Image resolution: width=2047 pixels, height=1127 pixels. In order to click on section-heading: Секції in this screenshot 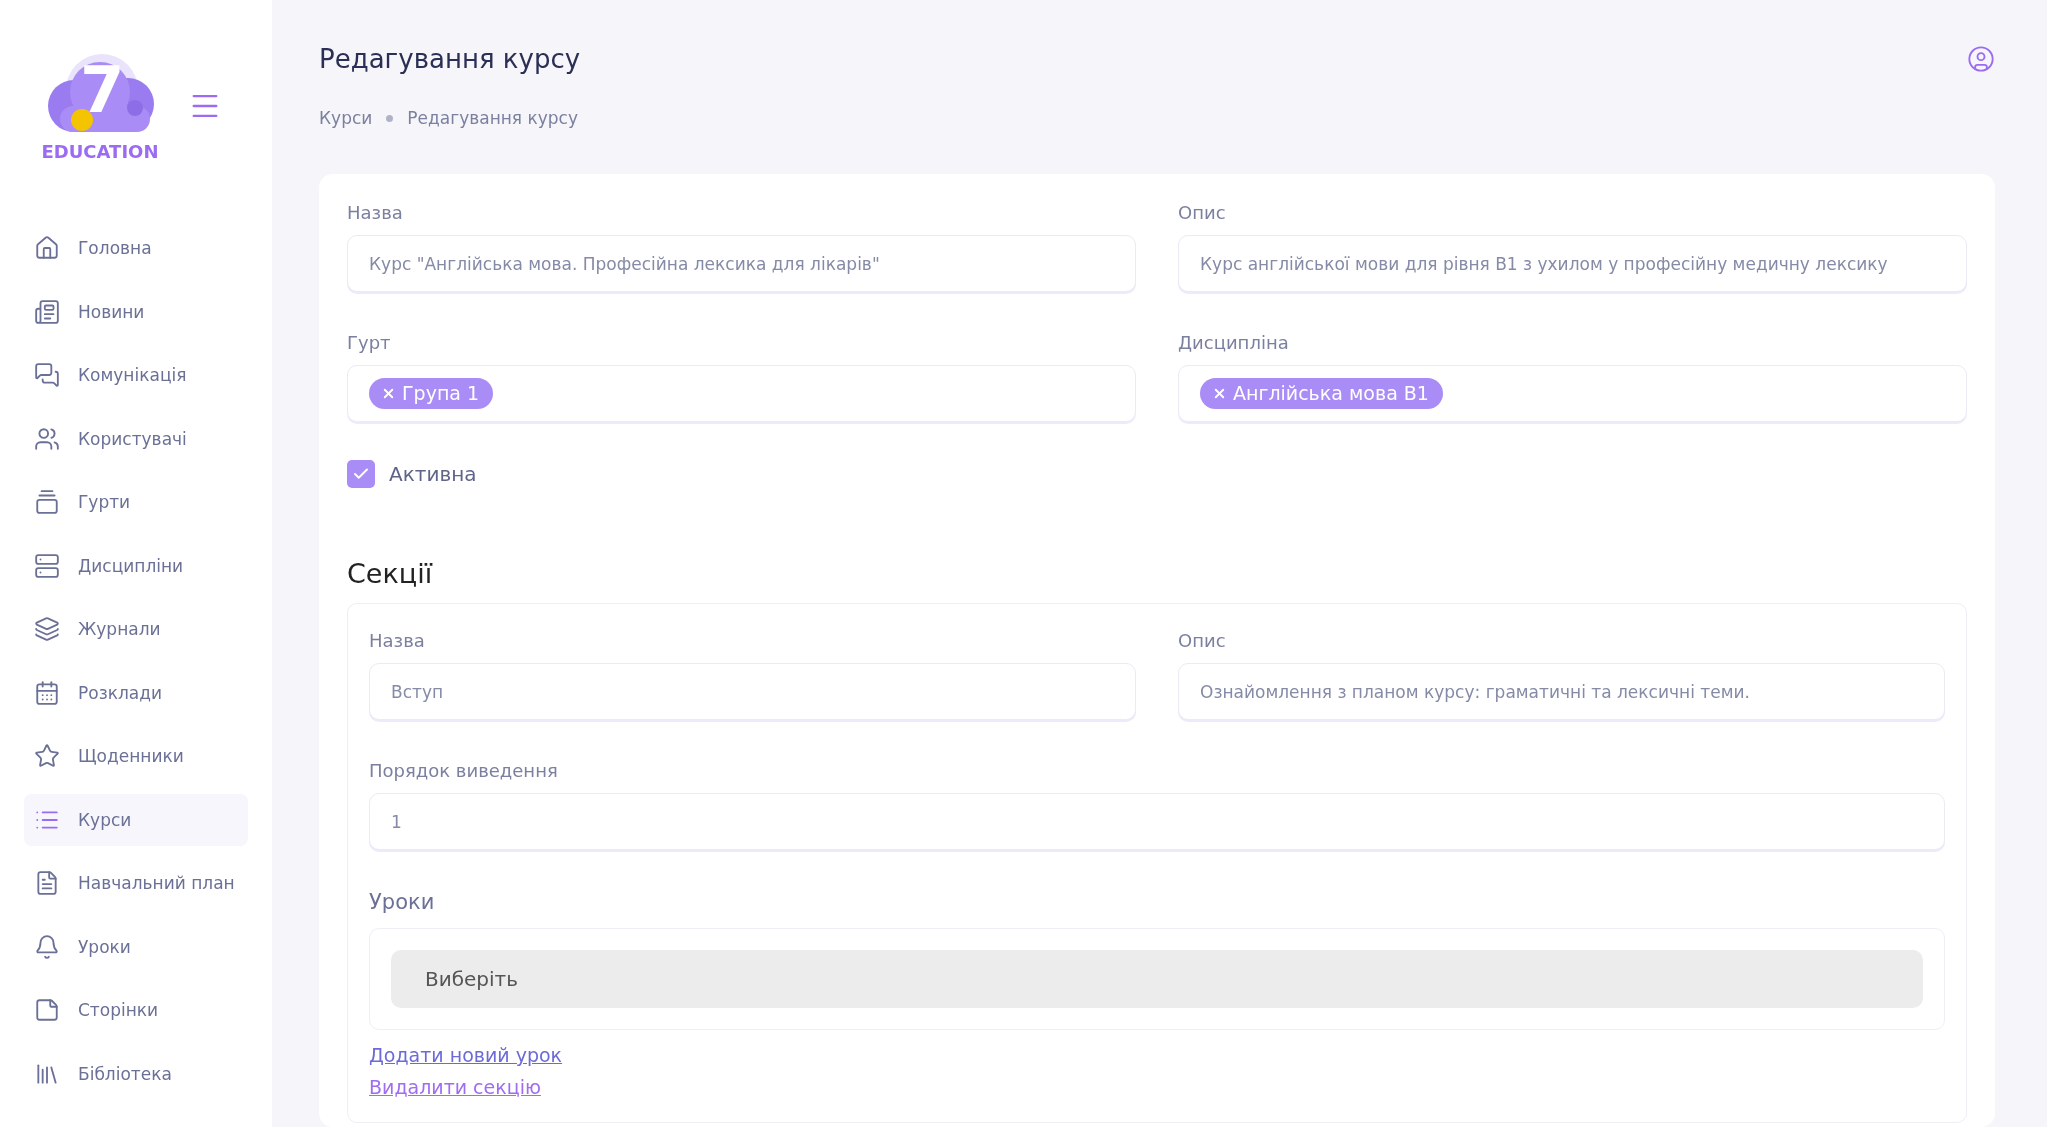, I will do `click(390, 573)`.